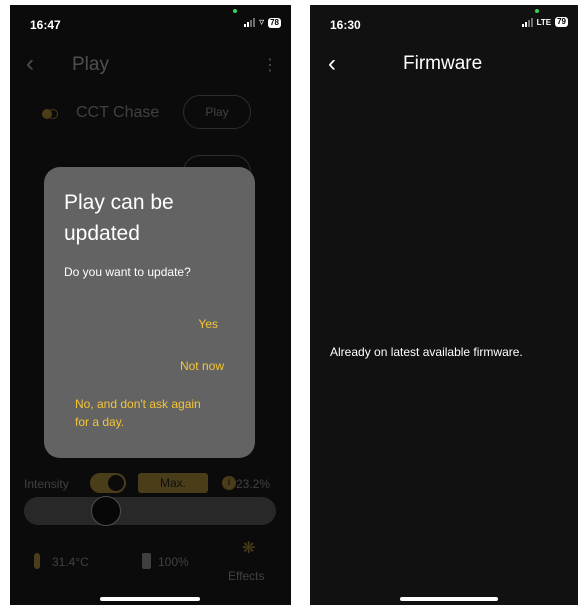 The image size is (579, 607). What do you see at coordinates (208, 324) in the screenshot?
I see `yes-button: Yes` at bounding box center [208, 324].